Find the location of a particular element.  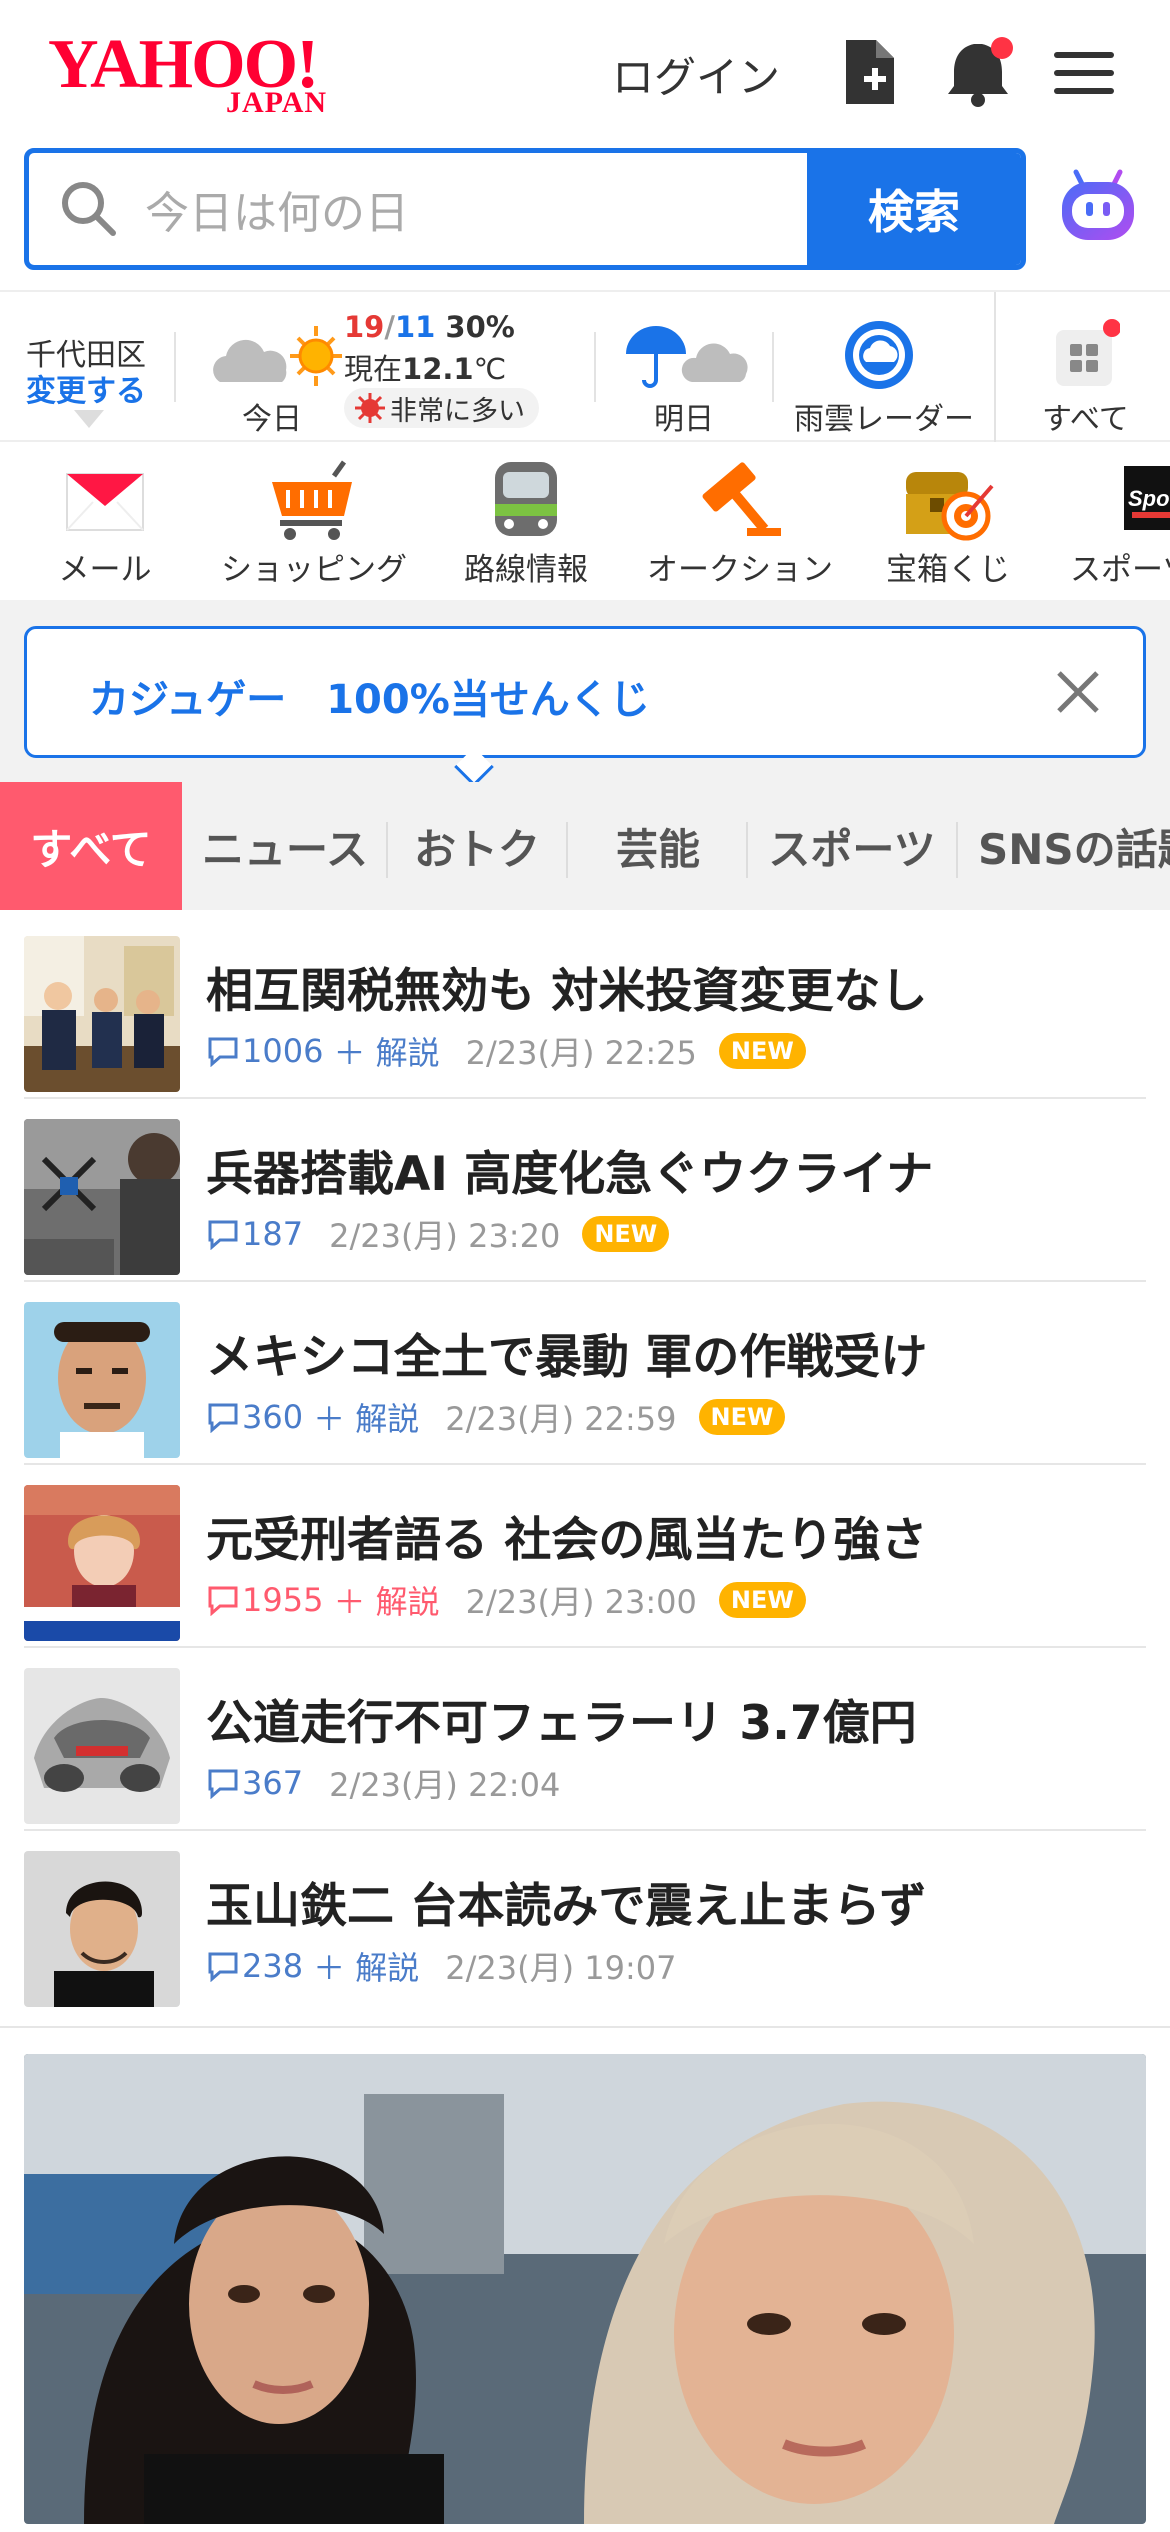

service-label: ショッピング is located at coordinates (314, 570).